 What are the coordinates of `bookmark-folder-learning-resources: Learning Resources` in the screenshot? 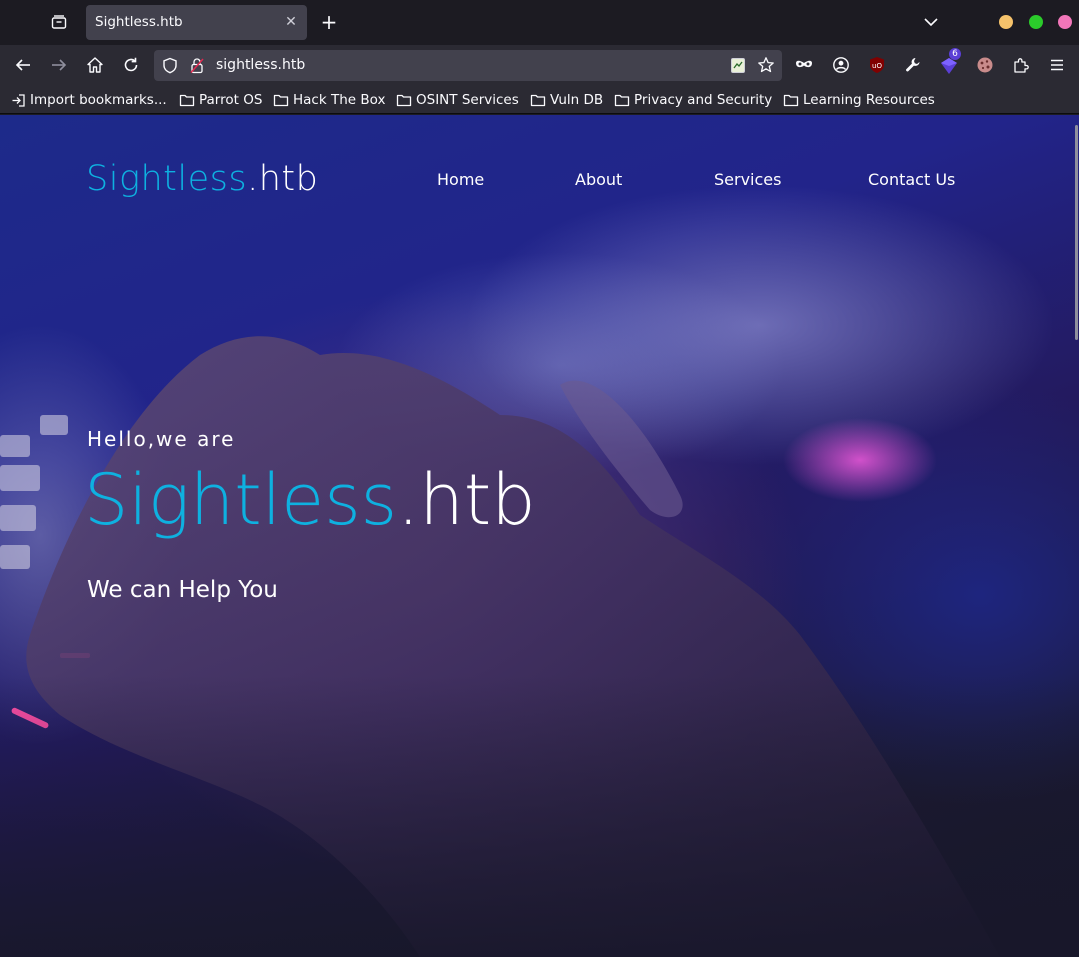 It's located at (859, 100).